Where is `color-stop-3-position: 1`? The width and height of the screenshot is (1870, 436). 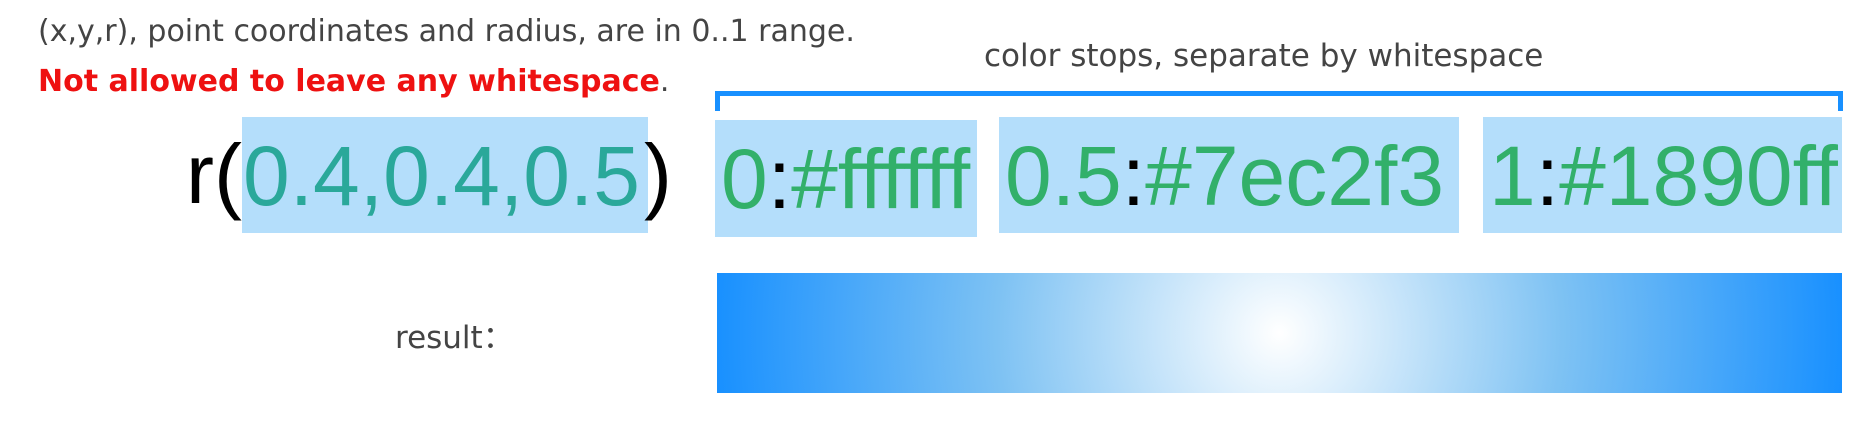
color-stop-3-position: 1 is located at coordinates (1512, 176).